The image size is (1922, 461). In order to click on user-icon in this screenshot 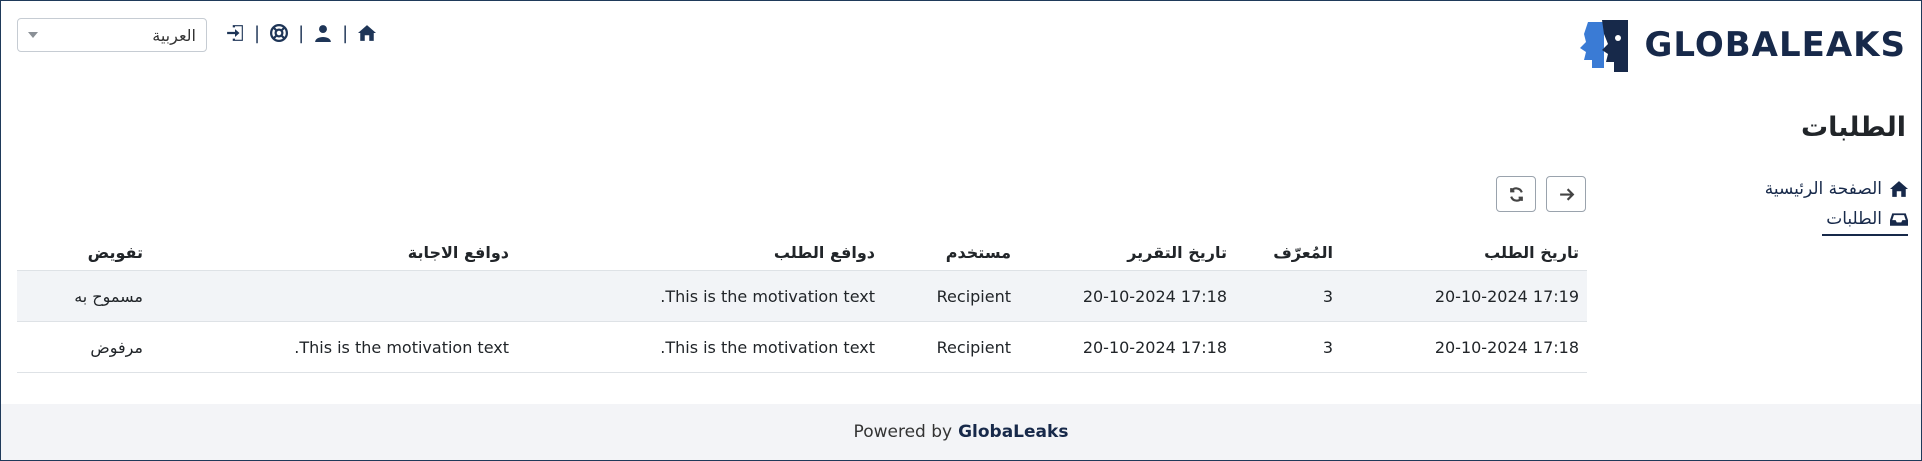, I will do `click(323, 33)`.